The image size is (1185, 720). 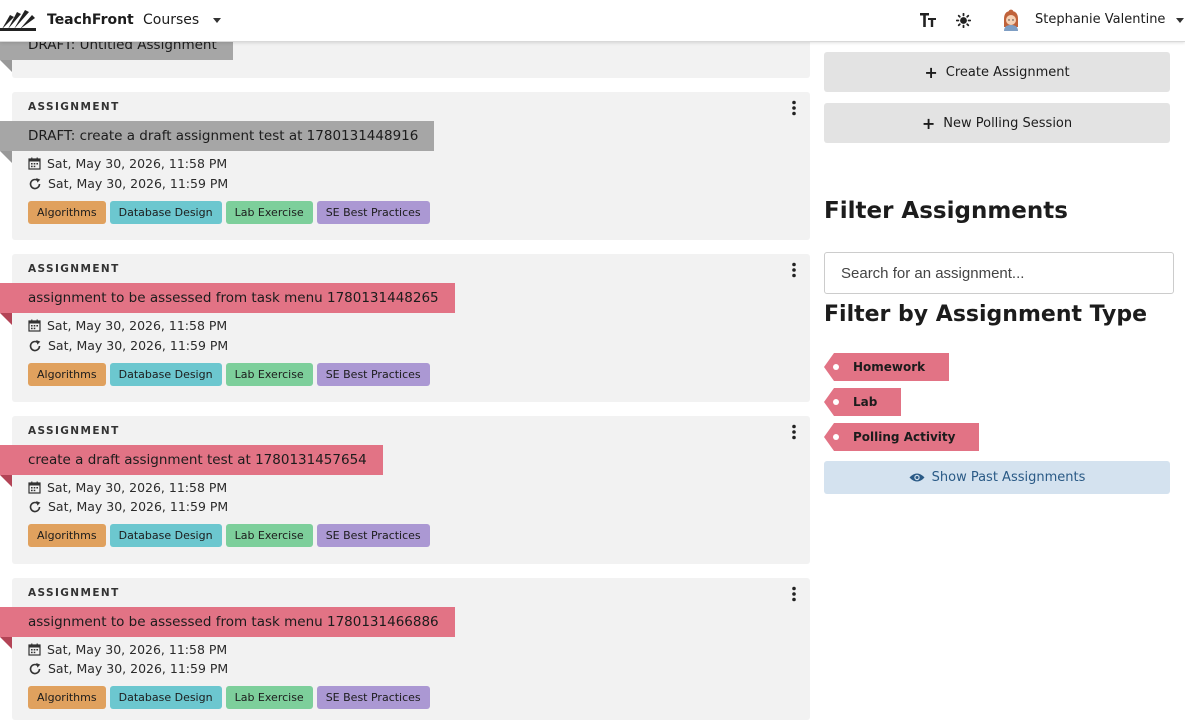 I want to click on user-menu: Stephanie Valentine, so click(x=1110, y=19).